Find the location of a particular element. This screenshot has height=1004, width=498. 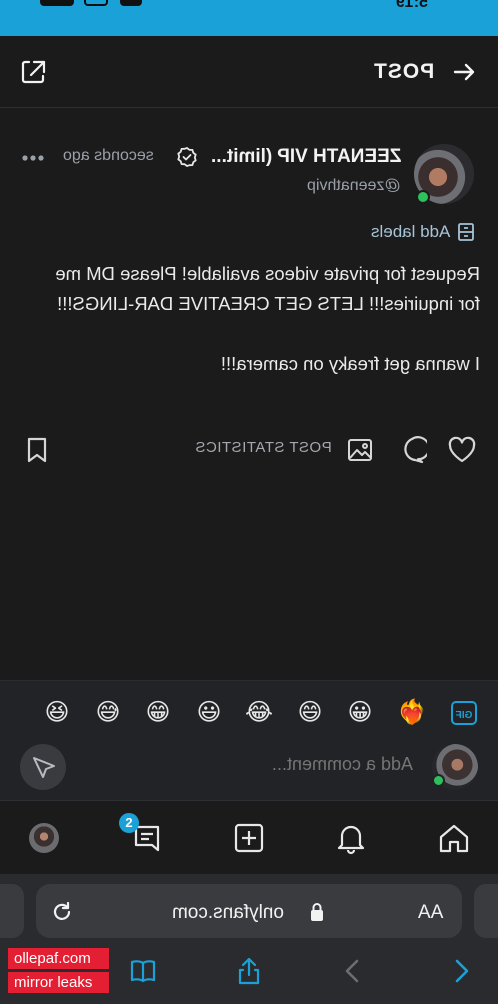

adjacent-tab-left is located at coordinates (12, 911).